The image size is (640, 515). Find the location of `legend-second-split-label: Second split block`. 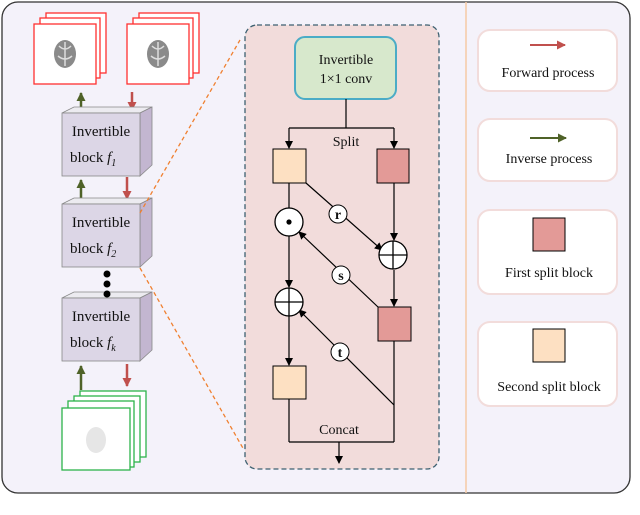

legend-second-split-label: Second split block is located at coordinates (548, 387).